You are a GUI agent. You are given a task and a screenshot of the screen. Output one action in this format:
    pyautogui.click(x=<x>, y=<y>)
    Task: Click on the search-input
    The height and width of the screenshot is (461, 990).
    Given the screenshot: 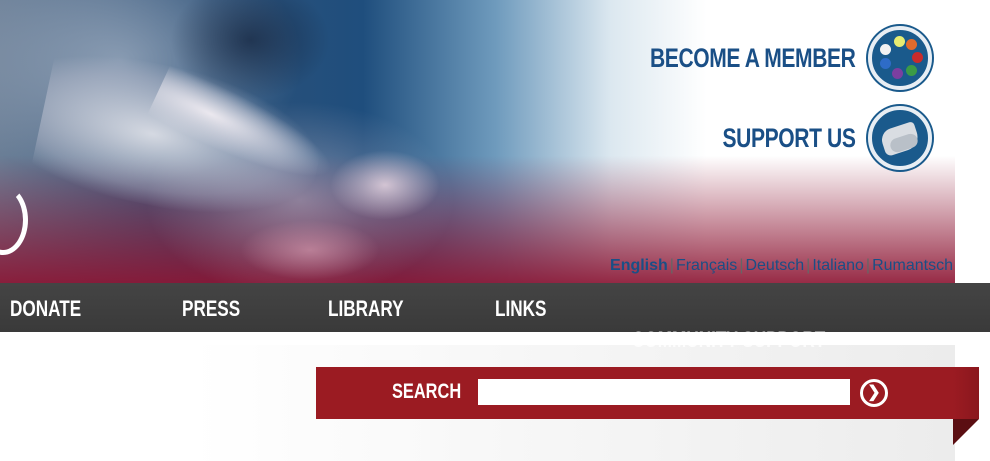 What is the action you would take?
    pyautogui.click(x=664, y=392)
    